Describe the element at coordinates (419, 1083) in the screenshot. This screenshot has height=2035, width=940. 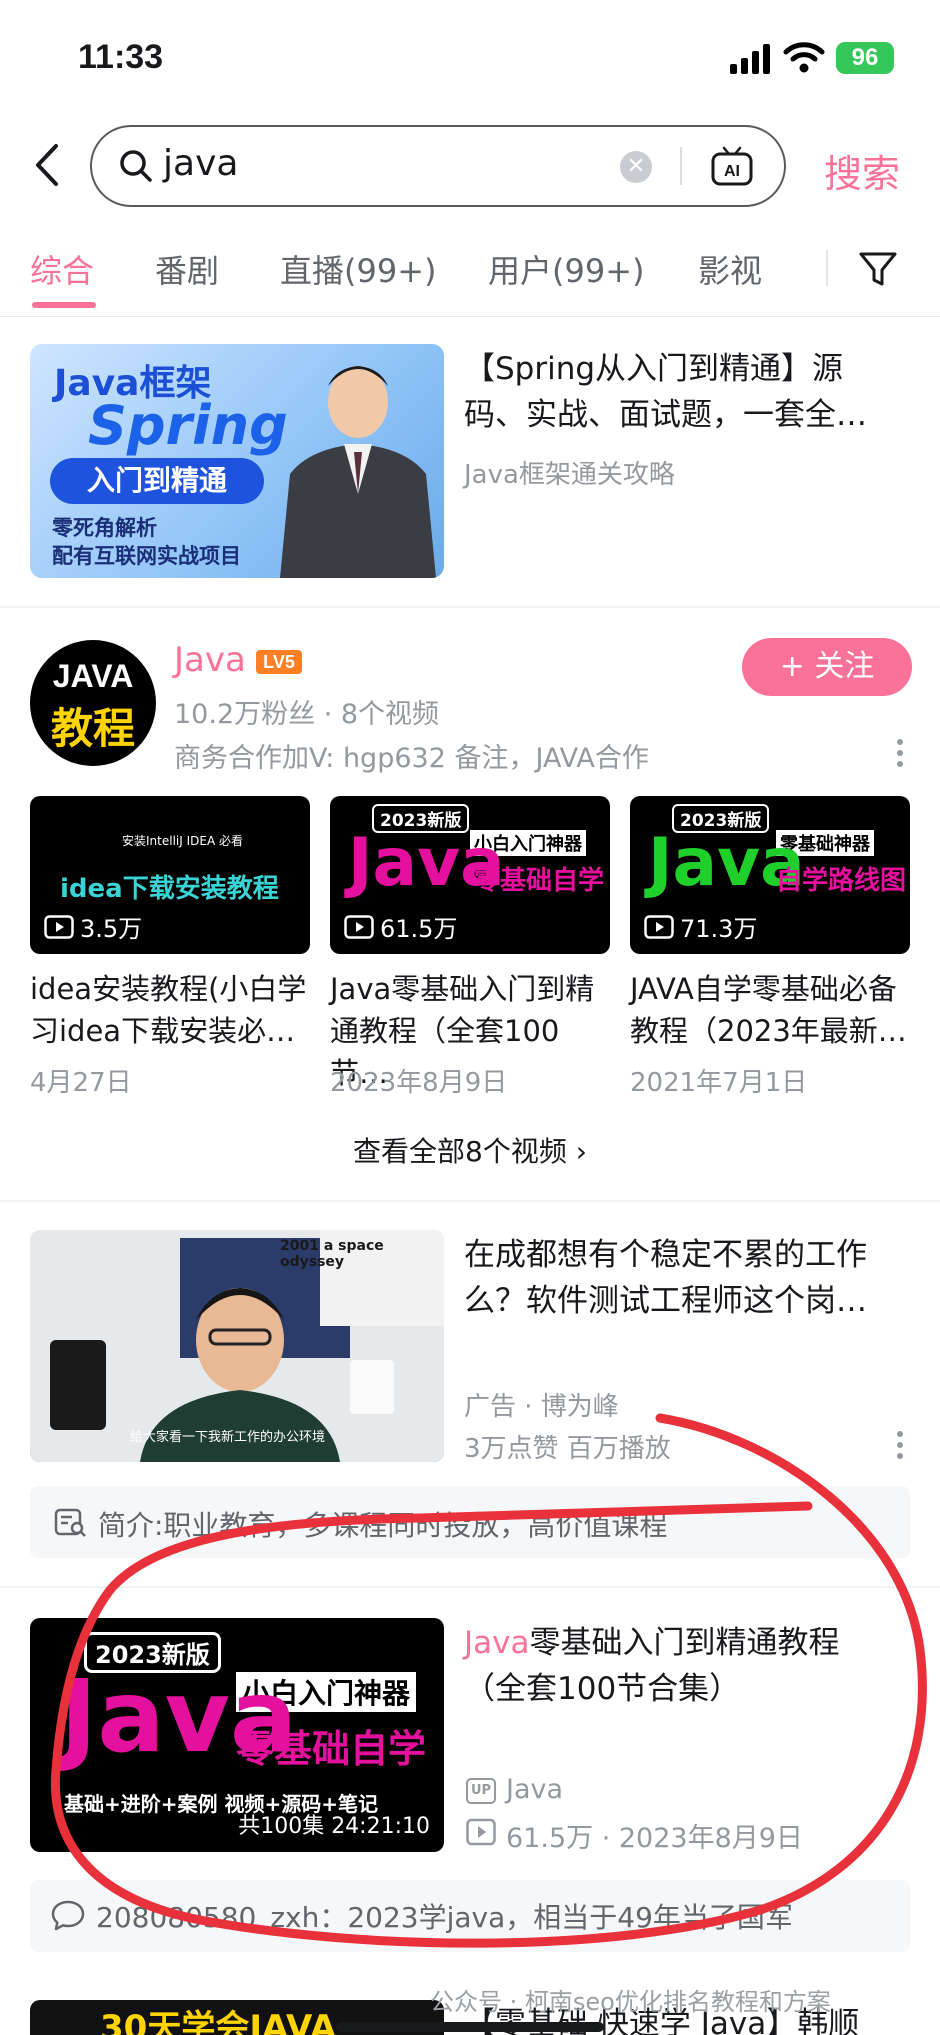
I see `user-video-date: 2023年8月9日` at that location.